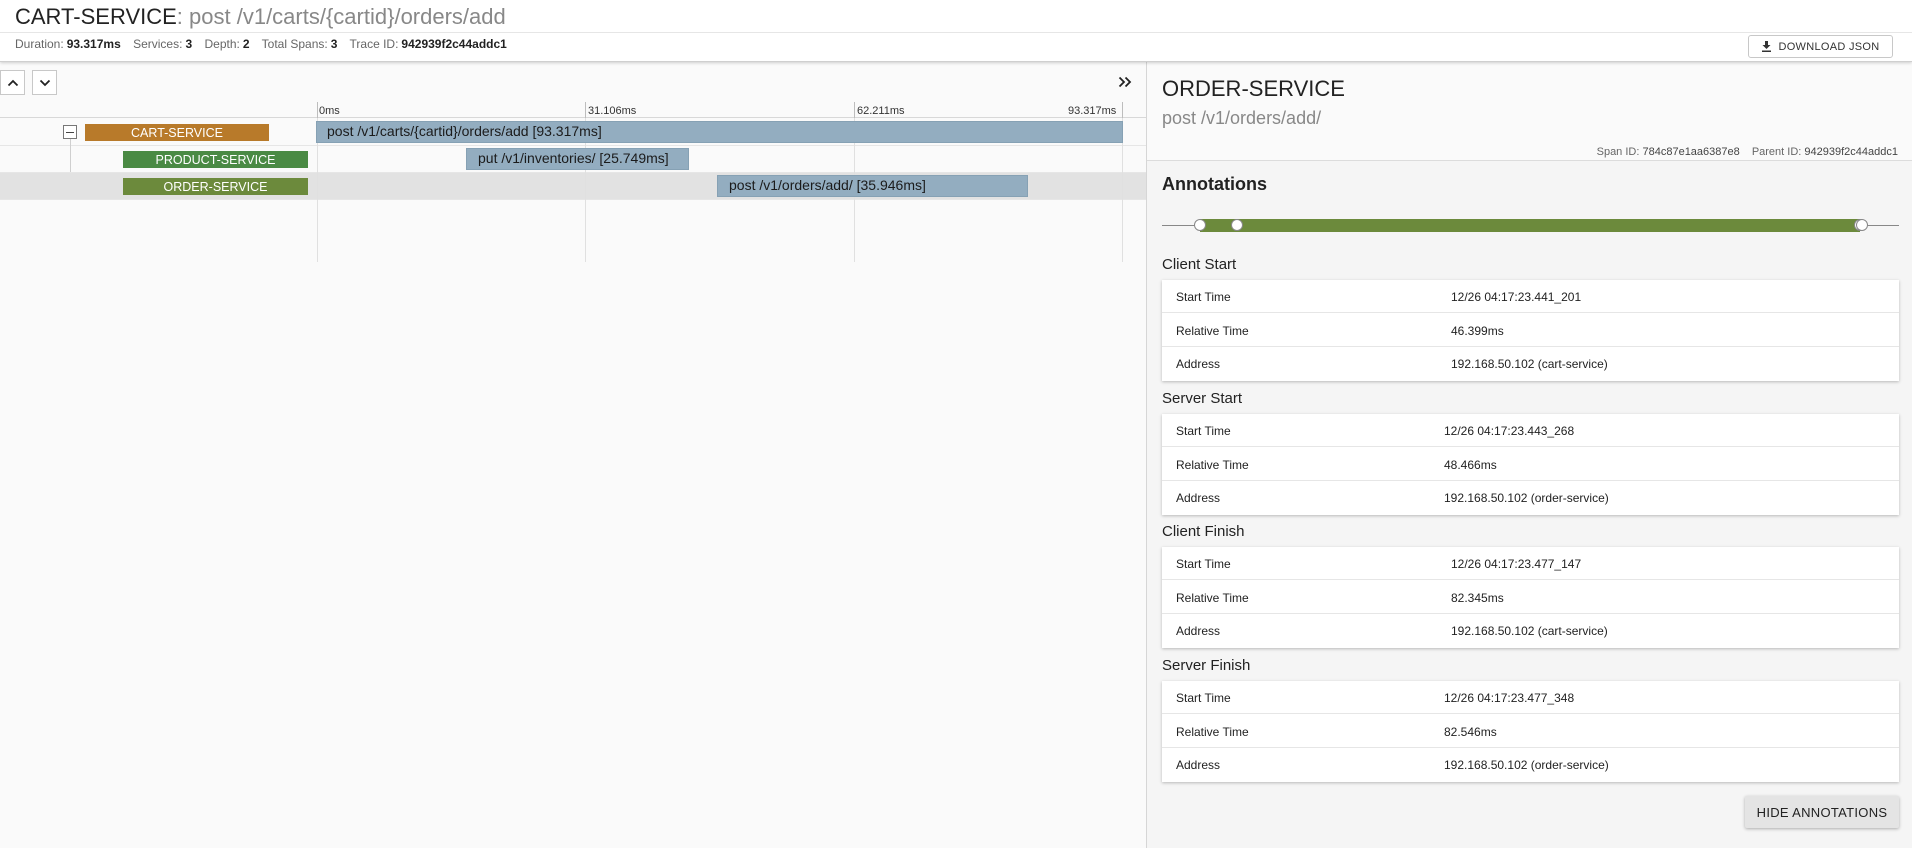  What do you see at coordinates (1477, 598) in the screenshot?
I see `row-value: 82.345ms` at bounding box center [1477, 598].